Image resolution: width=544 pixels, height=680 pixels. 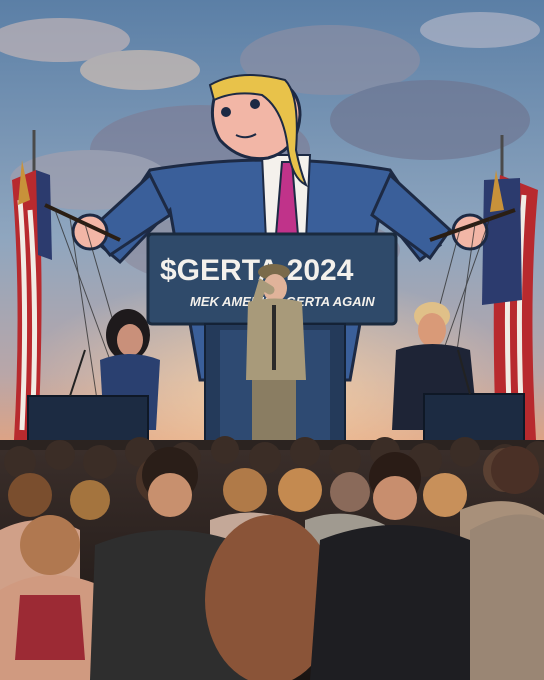 I want to click on banner-title: $GERTA 2024, so click(x=257, y=270).